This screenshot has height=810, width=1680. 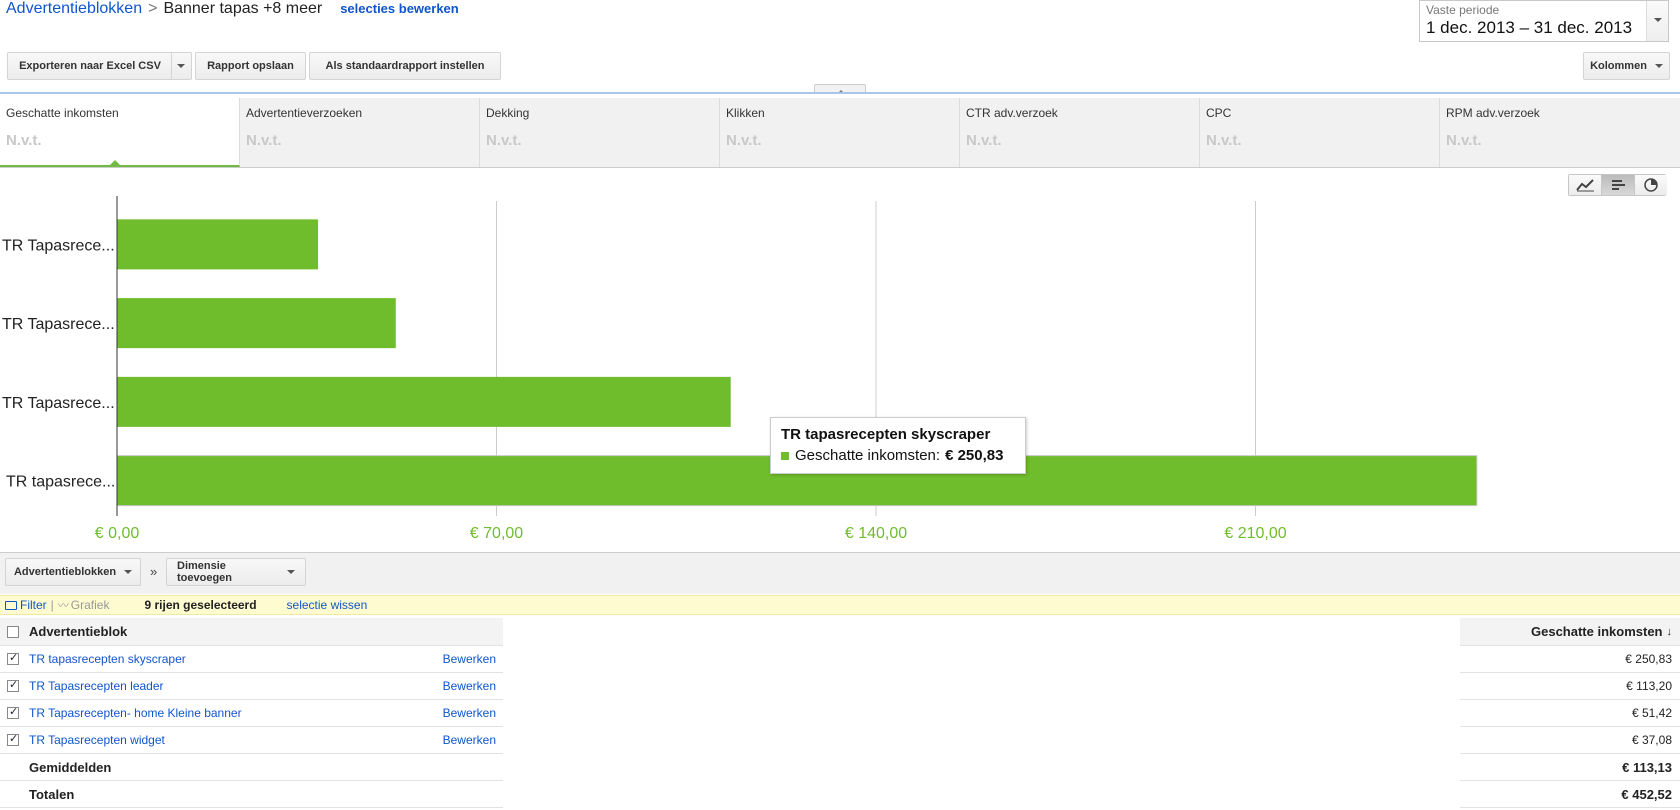 I want to click on column-header-estimated-earnings: Geschatte inkomsten ↓, so click(x=1570, y=632).